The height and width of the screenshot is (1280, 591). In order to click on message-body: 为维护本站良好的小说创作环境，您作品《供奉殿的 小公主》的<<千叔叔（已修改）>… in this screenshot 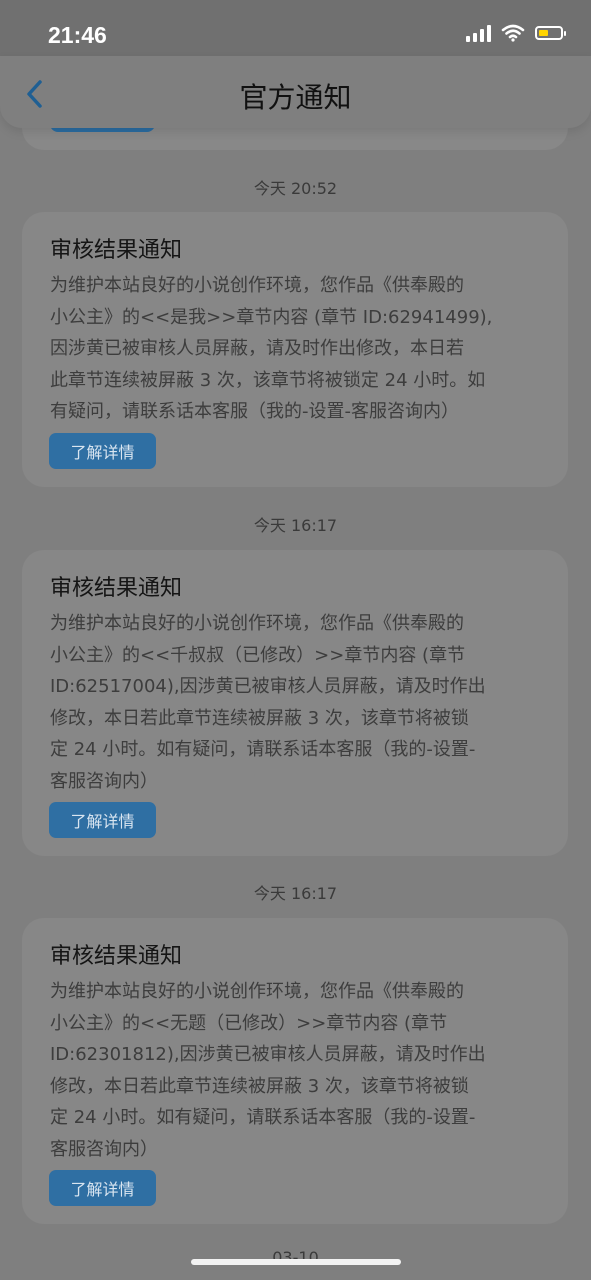, I will do `click(268, 702)`.